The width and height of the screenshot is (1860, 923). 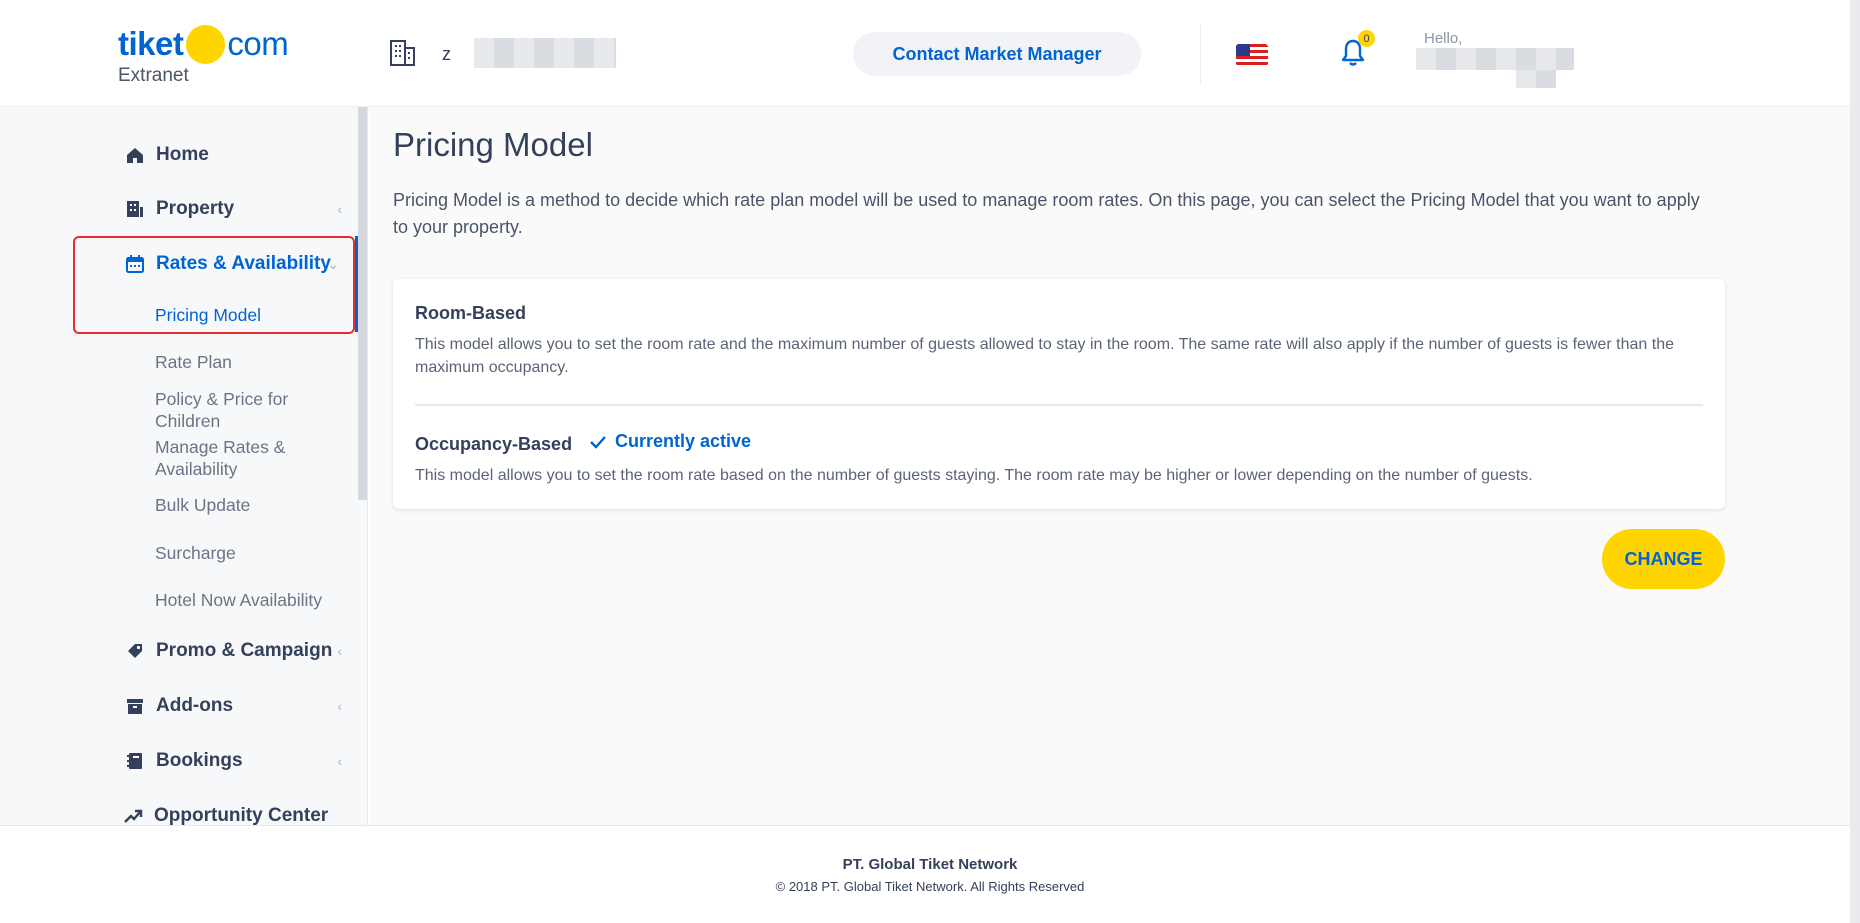 What do you see at coordinates (1252, 55) in the screenshot?
I see `us-flag-language-icon` at bounding box center [1252, 55].